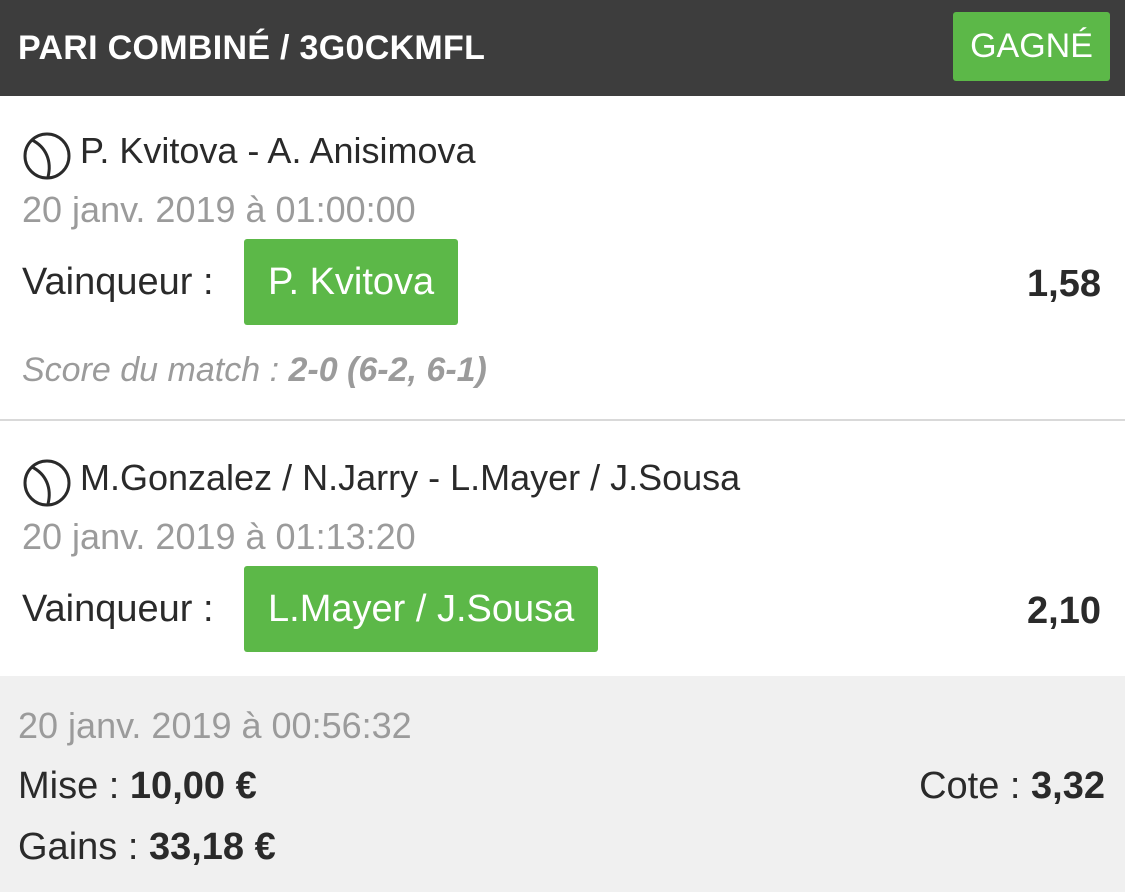 This screenshot has height=892, width=1125. What do you see at coordinates (219, 536) in the screenshot?
I see `match-date: 20 janv. 2019 à 01:13:20` at bounding box center [219, 536].